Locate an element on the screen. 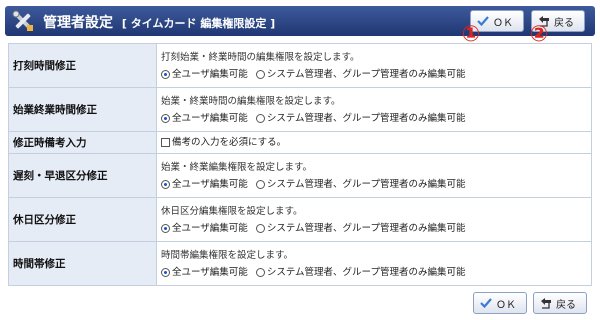  ok-button-bottom: ＯＫ is located at coordinates (500, 303).